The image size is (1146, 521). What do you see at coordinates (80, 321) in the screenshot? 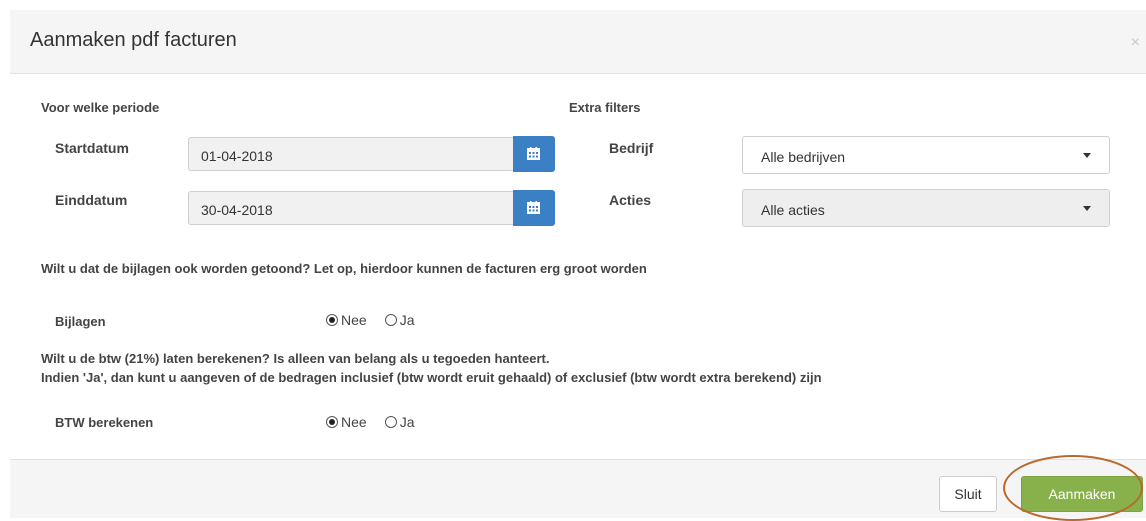
I see `attachments-label: Bijlagen` at bounding box center [80, 321].